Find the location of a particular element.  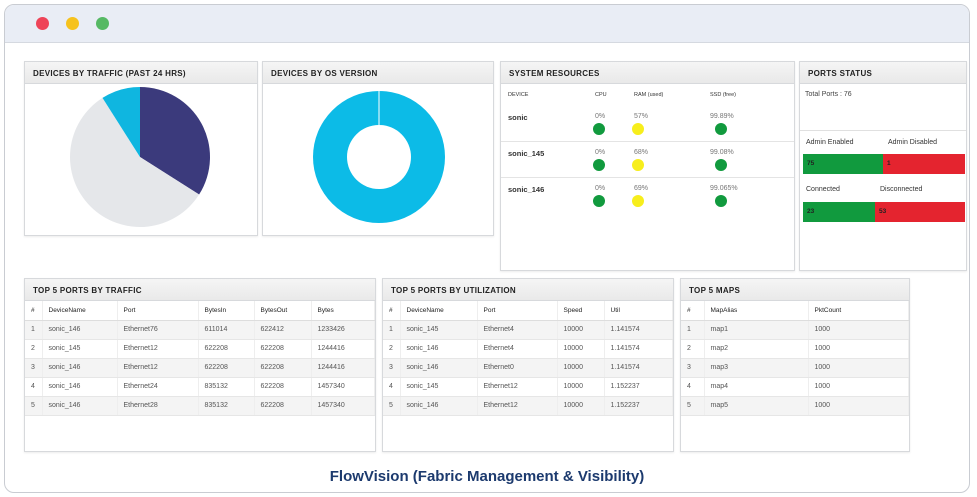

table-cell: map2 is located at coordinates (756, 349).